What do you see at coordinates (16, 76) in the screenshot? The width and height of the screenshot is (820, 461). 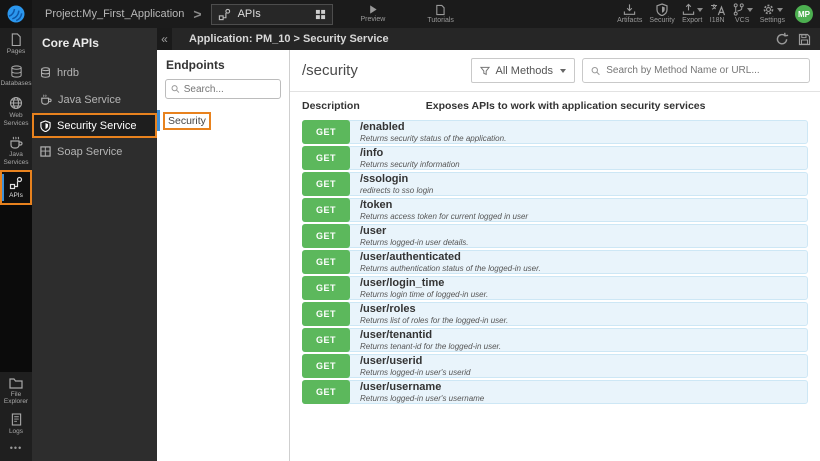 I see `sidebar-item-databases: Databases` at bounding box center [16, 76].